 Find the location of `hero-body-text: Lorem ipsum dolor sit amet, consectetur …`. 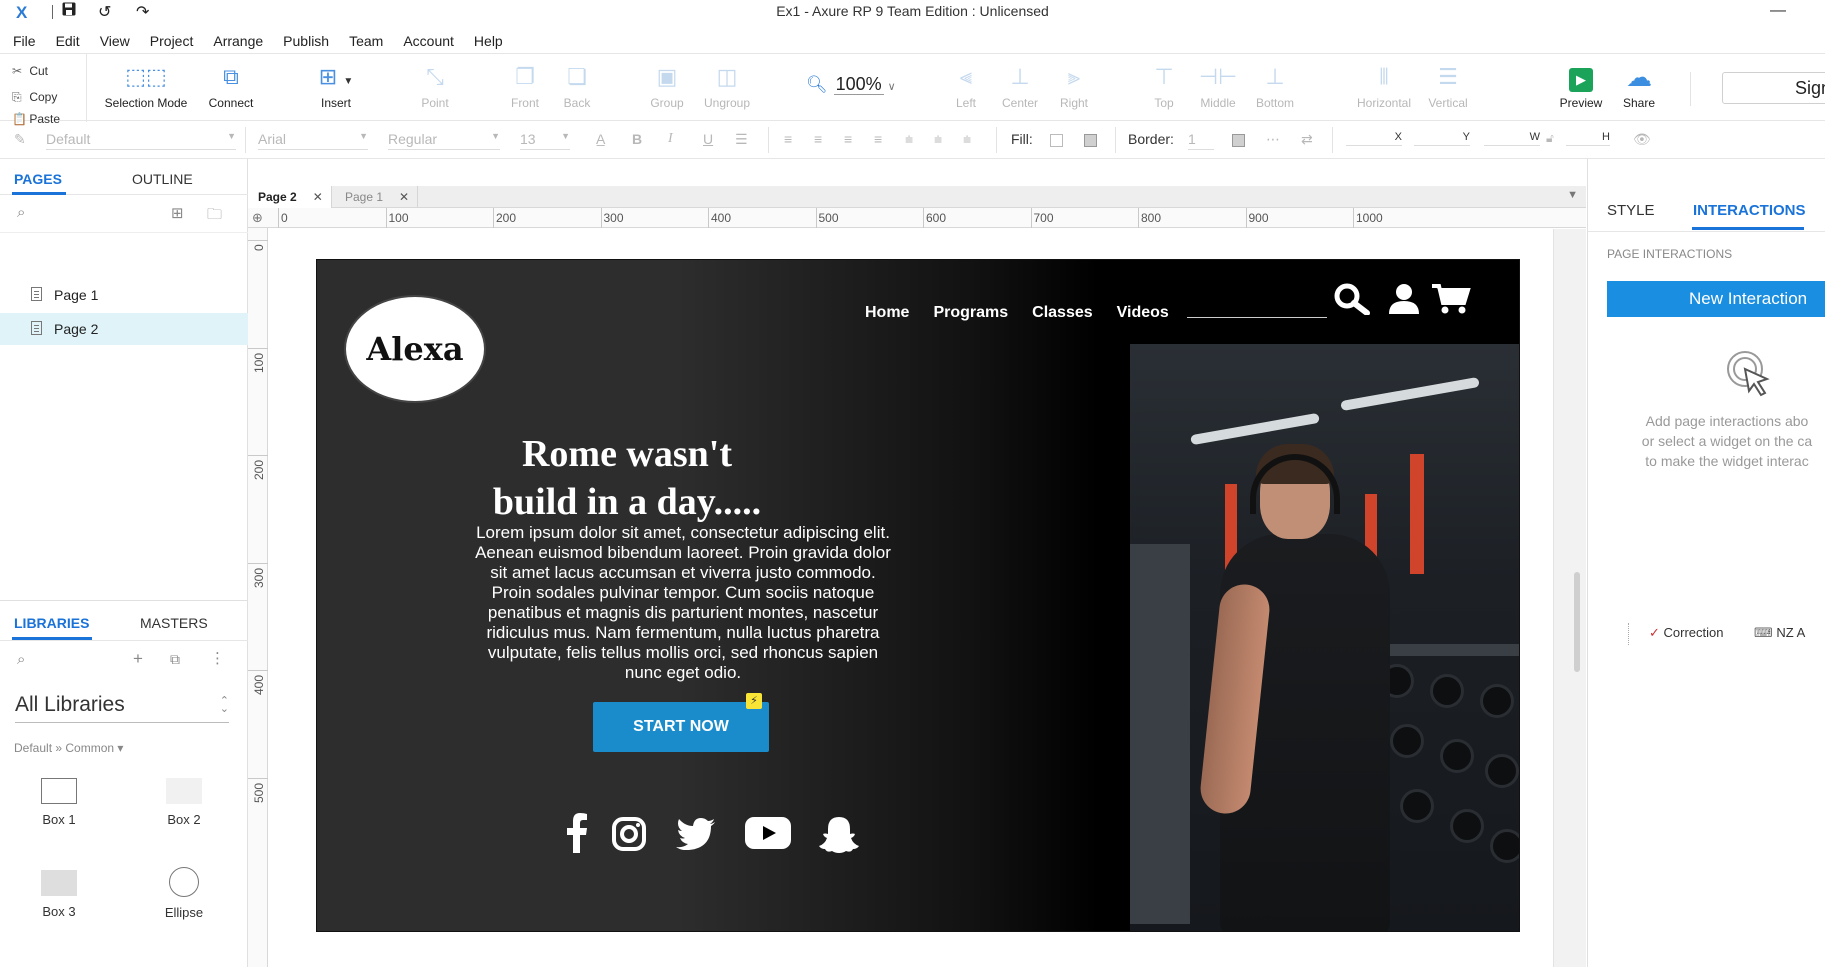

hero-body-text: Lorem ipsum dolor sit amet, consectetur … is located at coordinates (683, 603).